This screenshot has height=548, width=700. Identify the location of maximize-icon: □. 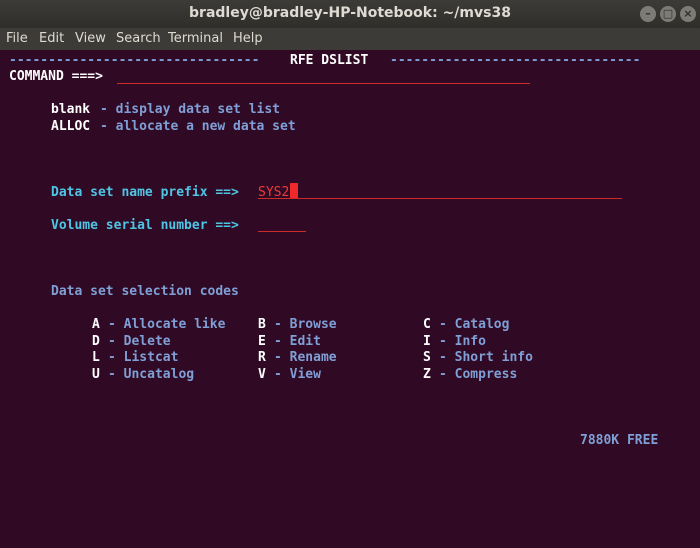
(668, 14).